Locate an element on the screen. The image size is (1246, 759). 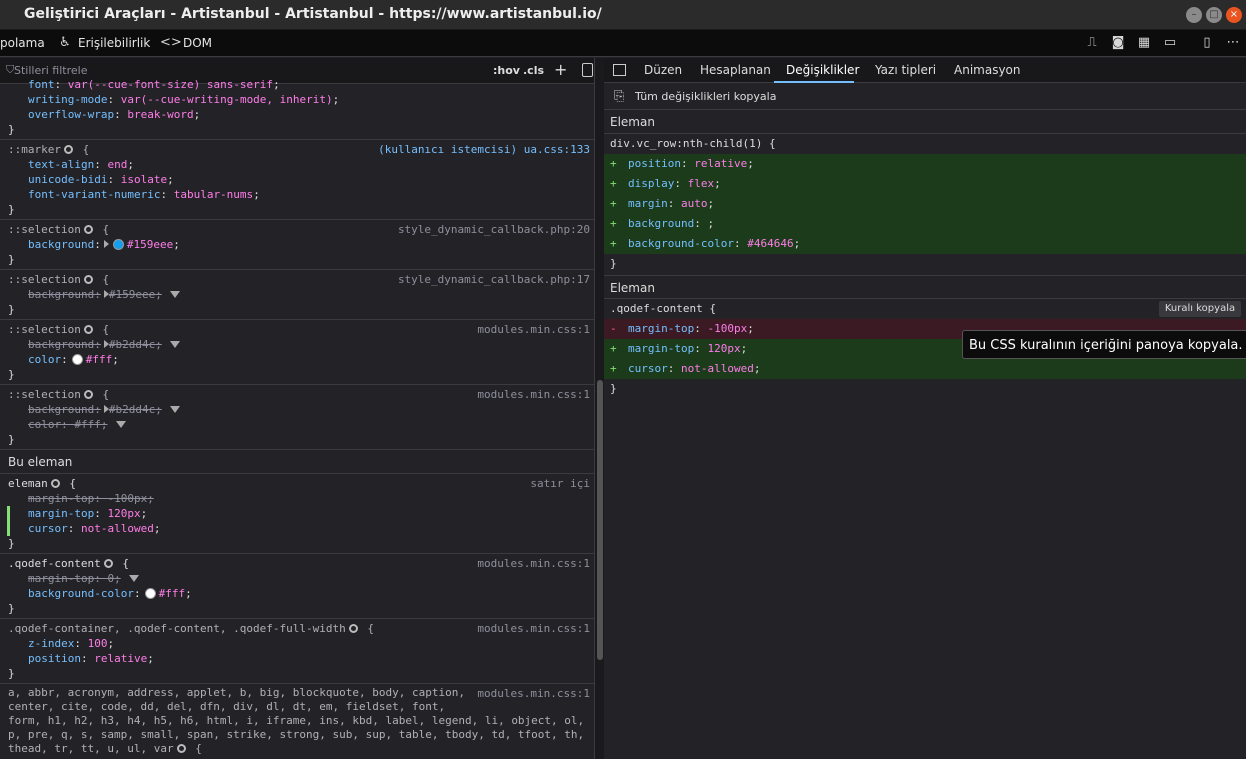
declaration: cursor: not-allowed; is located at coordinates (301, 528).